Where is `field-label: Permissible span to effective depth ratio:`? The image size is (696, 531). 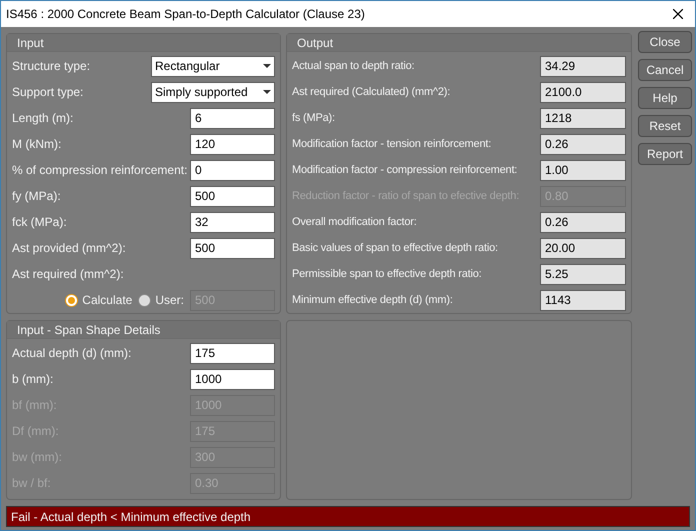 field-label: Permissible span to effective depth ratio: is located at coordinates (387, 274).